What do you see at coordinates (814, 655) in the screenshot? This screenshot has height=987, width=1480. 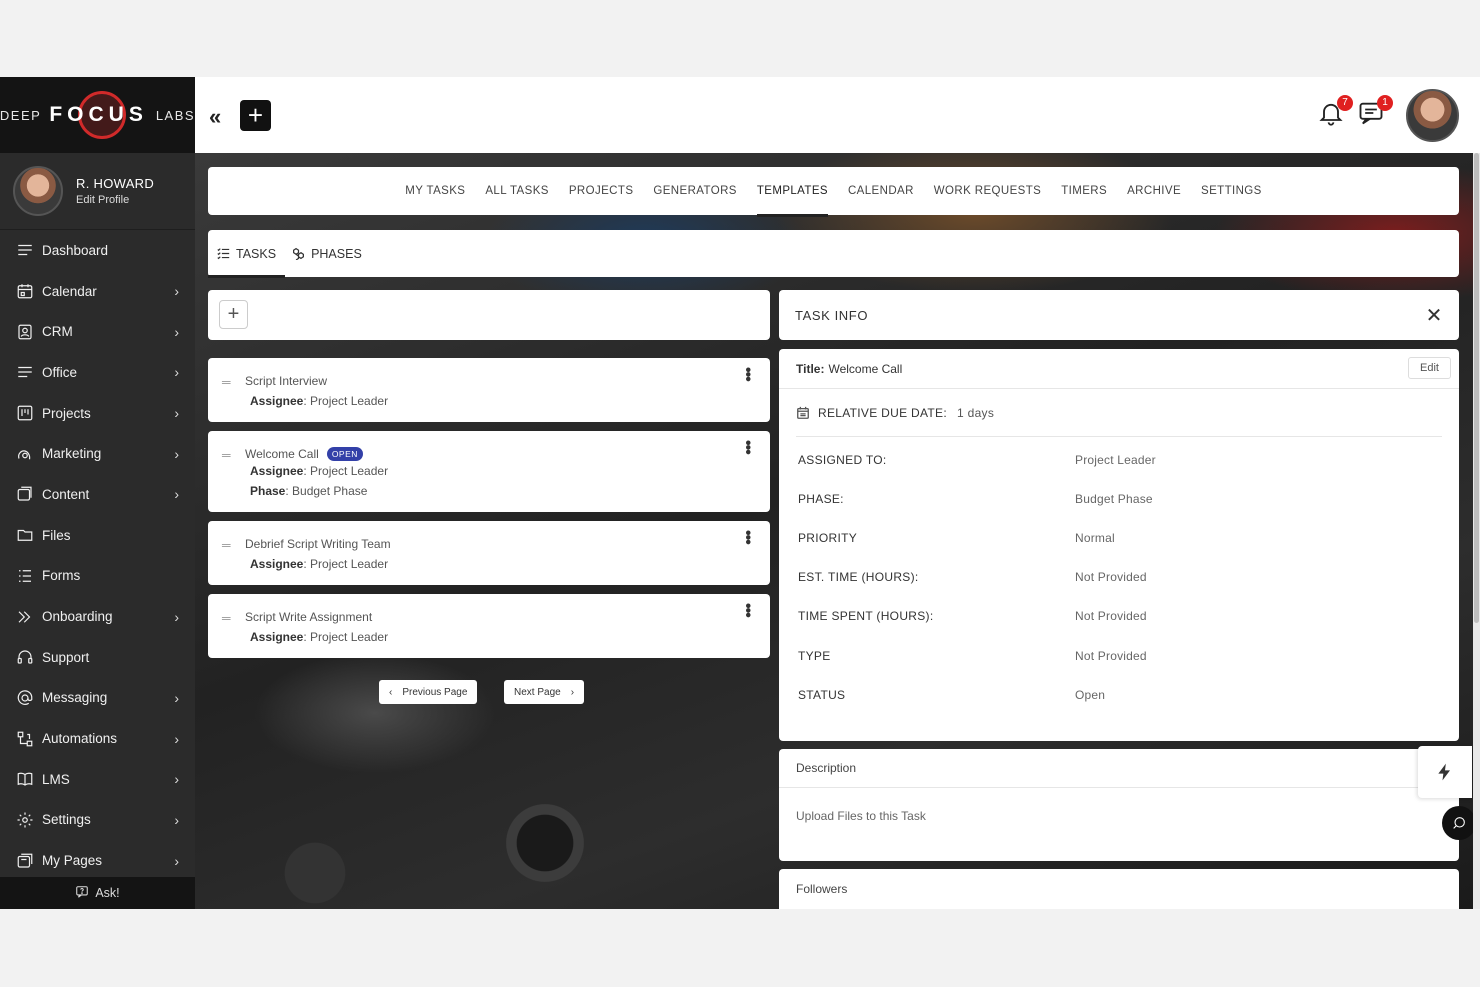 I see `field-label: TYPE` at bounding box center [814, 655].